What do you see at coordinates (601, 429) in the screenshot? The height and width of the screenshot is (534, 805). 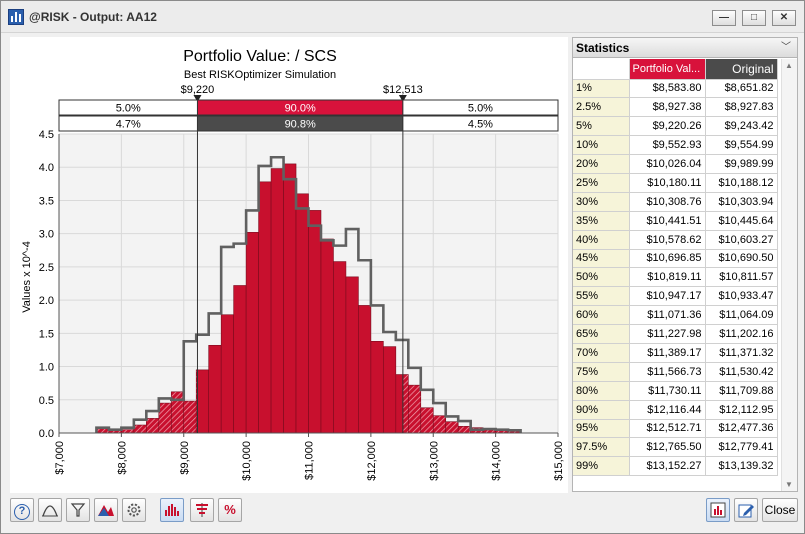 I see `percentile-label: 95%` at bounding box center [601, 429].